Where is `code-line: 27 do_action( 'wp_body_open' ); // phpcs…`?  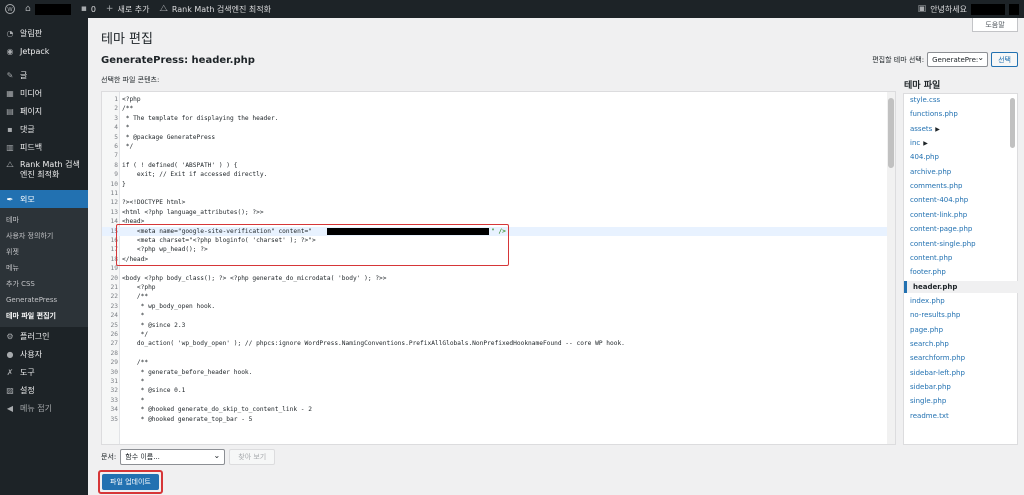
code-line: 27 do_action( 'wp_body_open' ); // phpcs… is located at coordinates (498, 343).